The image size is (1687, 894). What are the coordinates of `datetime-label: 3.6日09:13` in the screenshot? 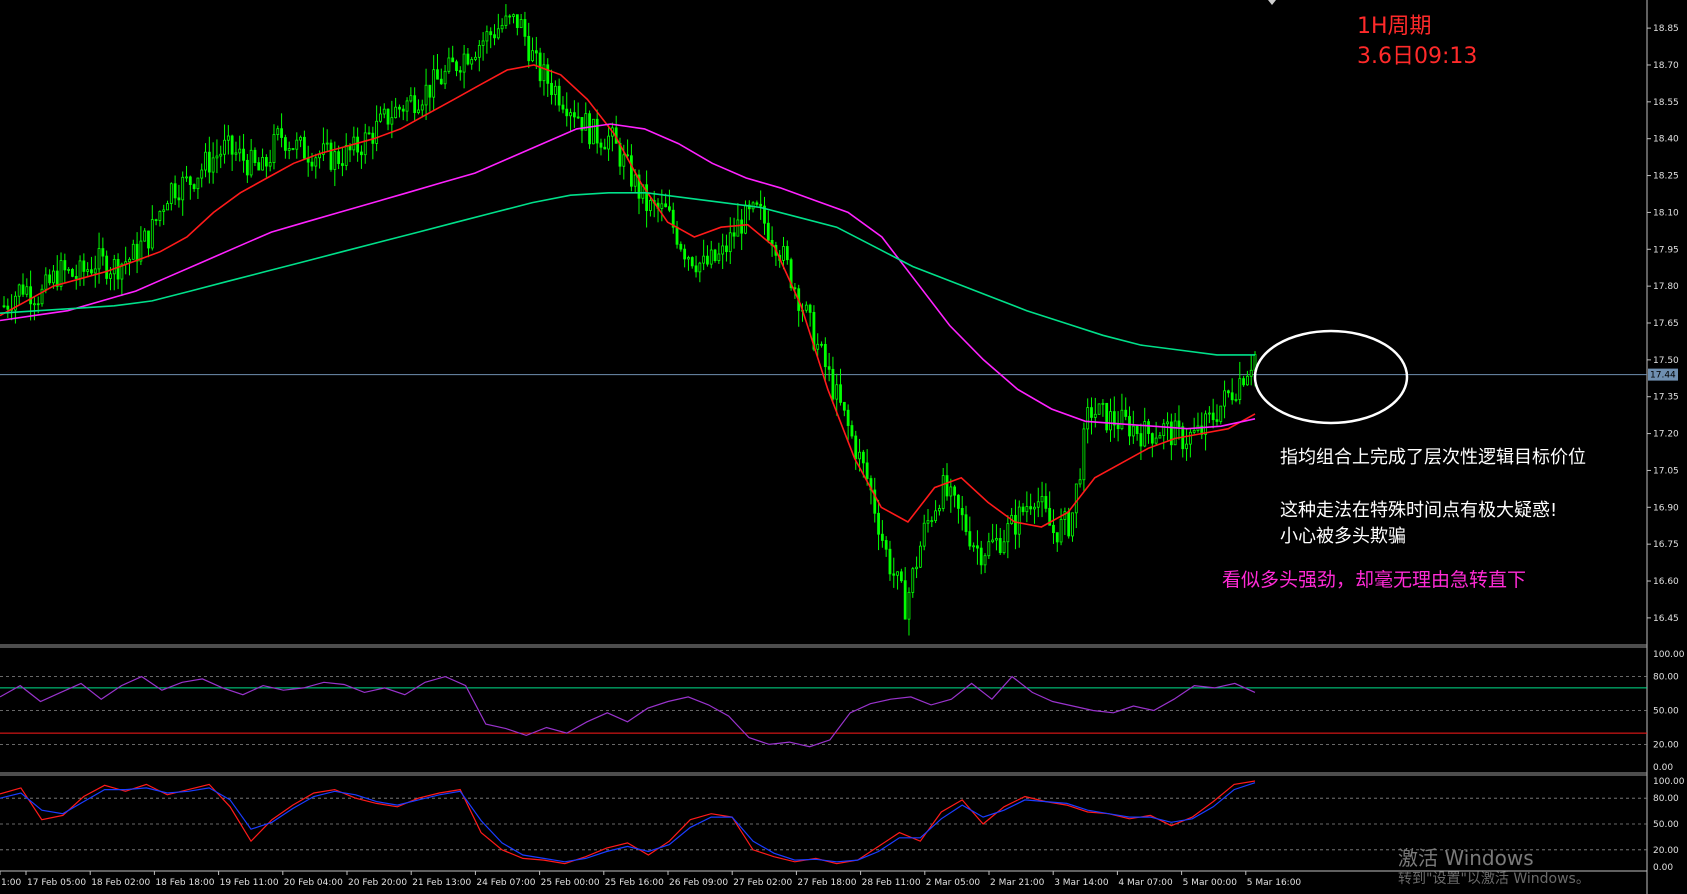 It's located at (1417, 56).